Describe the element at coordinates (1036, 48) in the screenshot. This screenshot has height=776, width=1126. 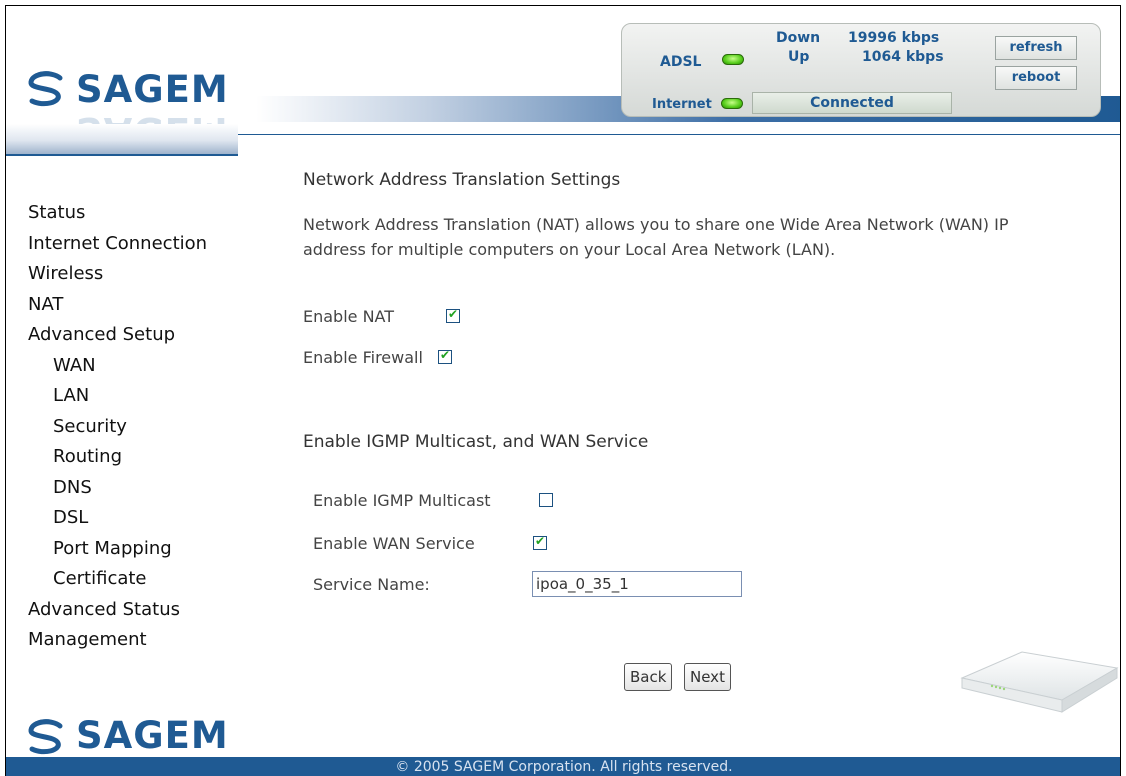
I see `refresh-button: refresh` at that location.